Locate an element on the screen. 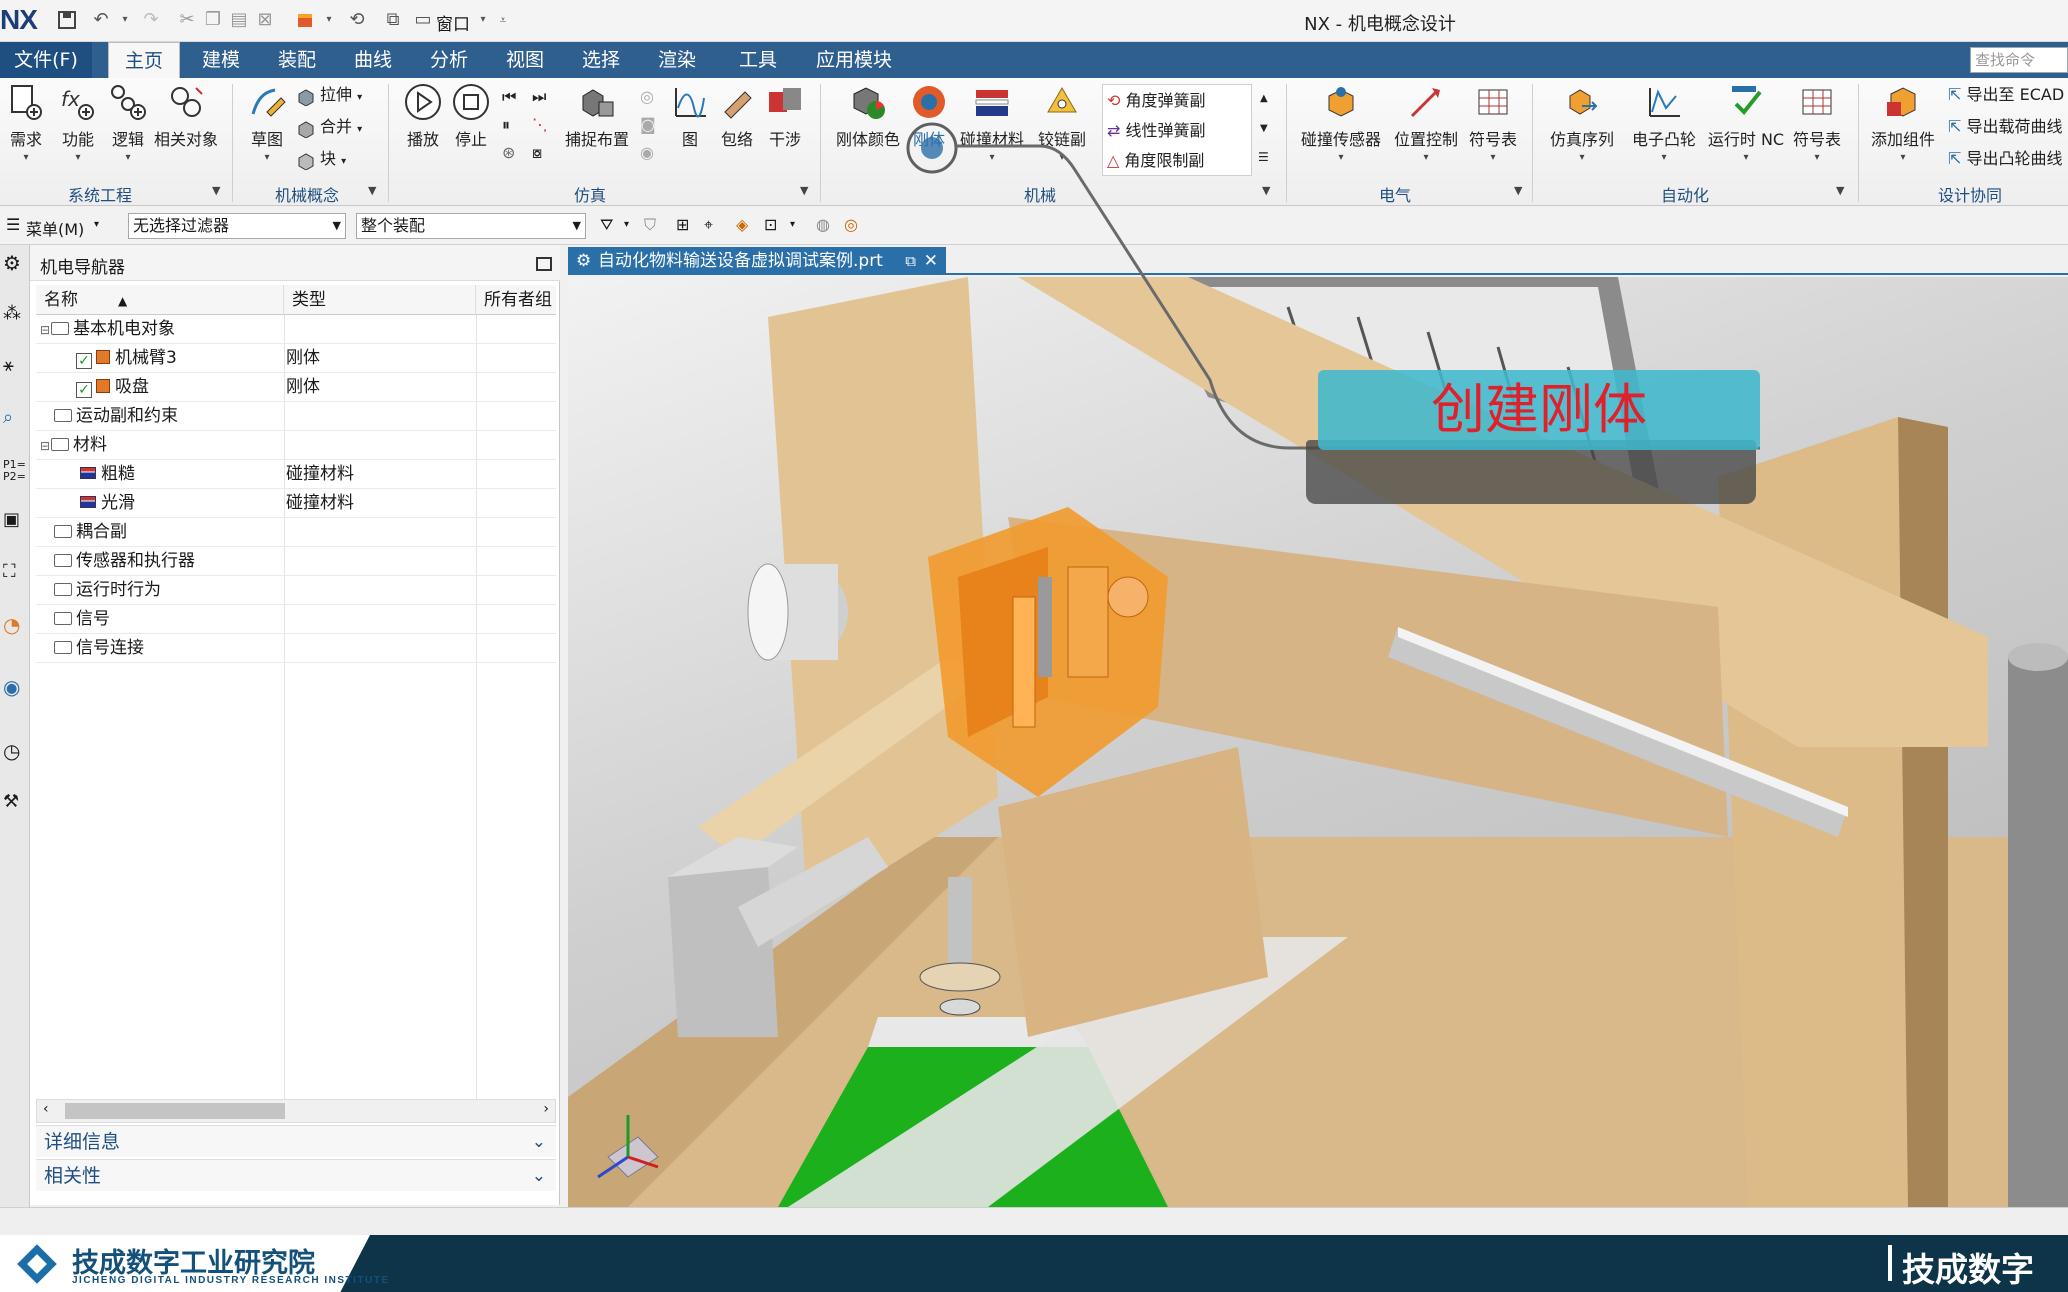 The width and height of the screenshot is (2068, 1292). status-bar is located at coordinates (1034, 1221).